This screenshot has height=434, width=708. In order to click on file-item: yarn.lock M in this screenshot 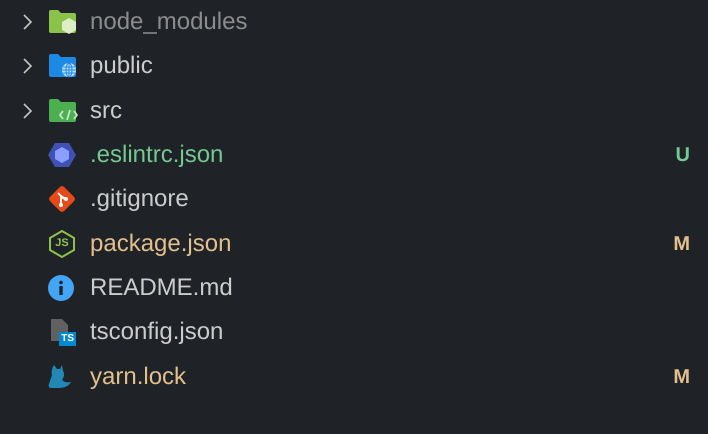, I will do `click(354, 376)`.